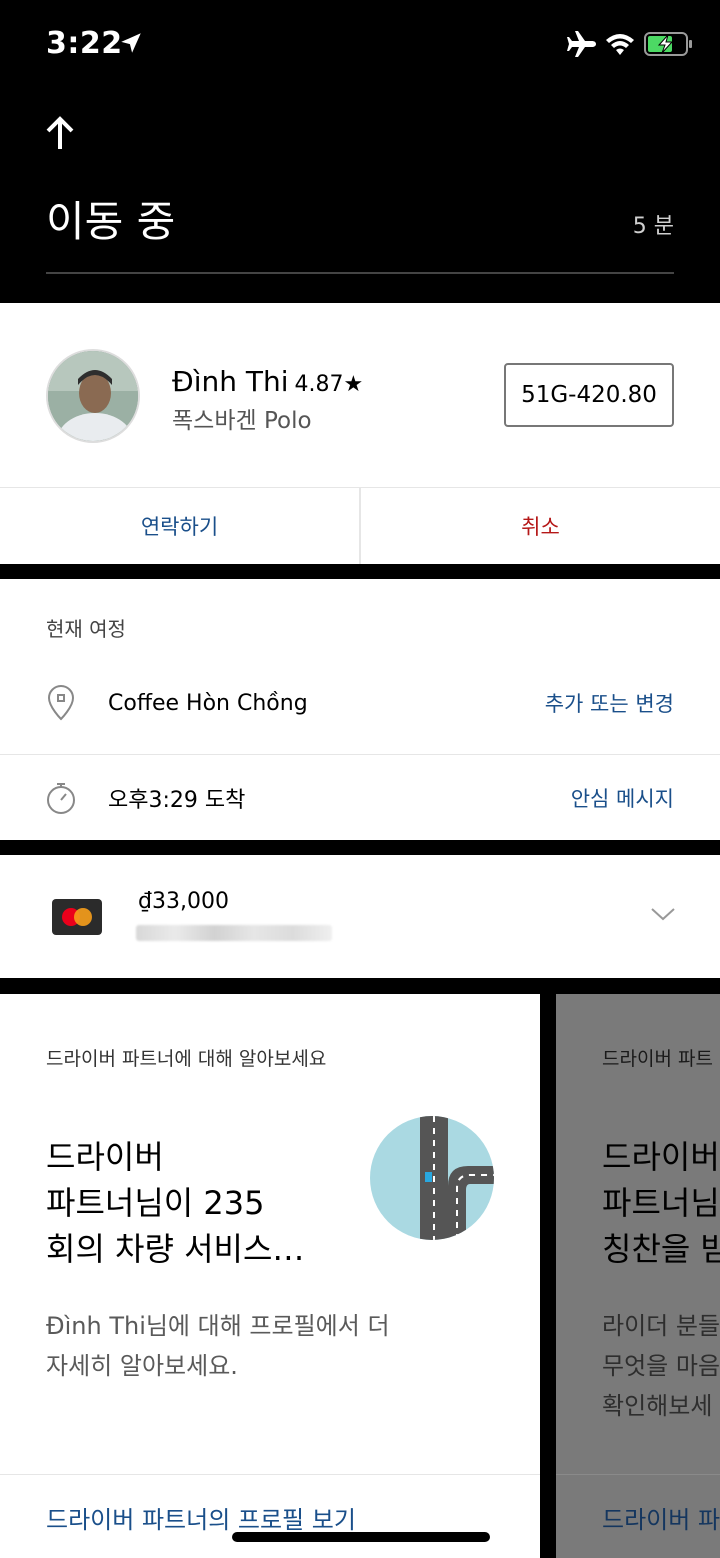  What do you see at coordinates (360, 196) in the screenshot?
I see `trip-header: 이동 중 5 분` at bounding box center [360, 196].